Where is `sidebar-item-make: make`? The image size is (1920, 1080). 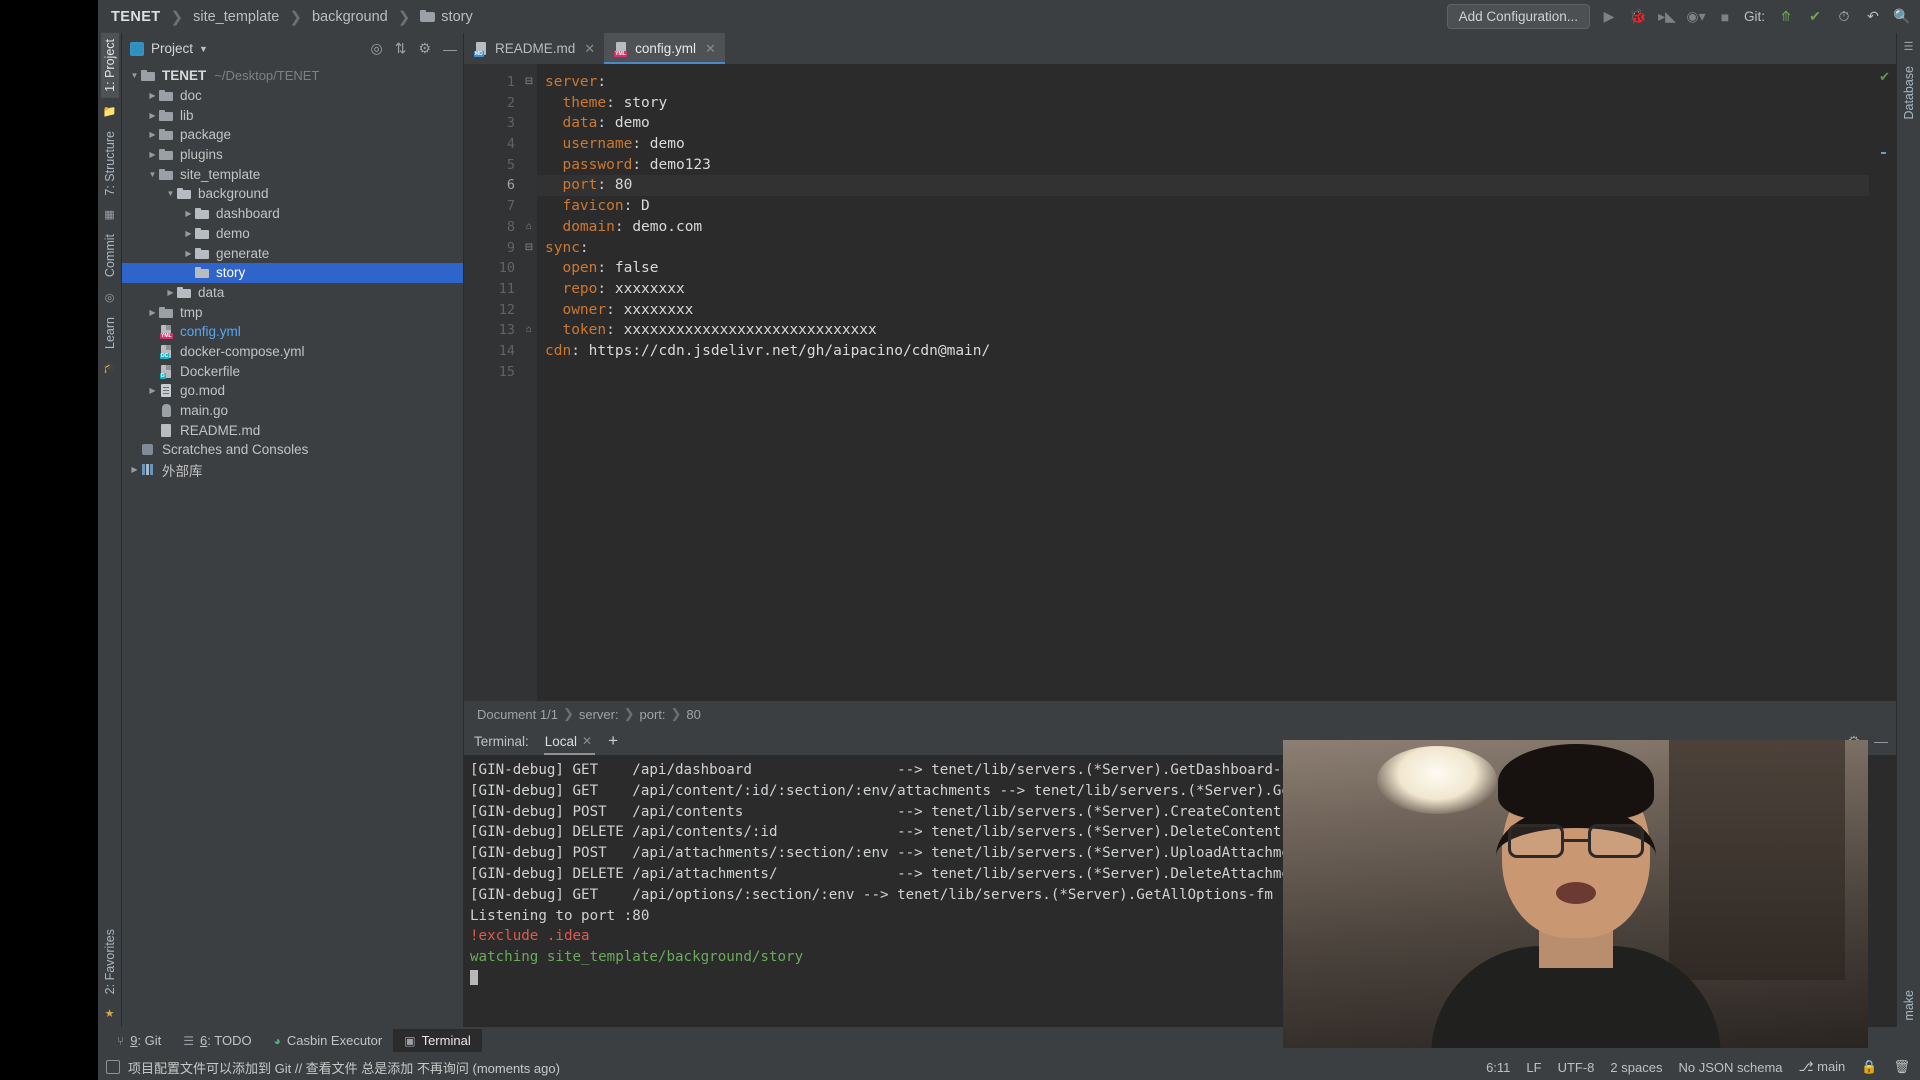 sidebar-item-make: make is located at coordinates (1909, 1005).